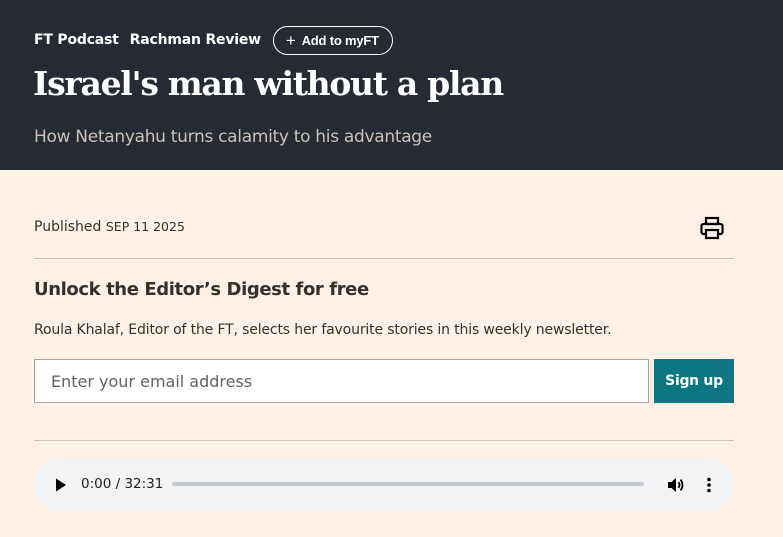  Describe the element at coordinates (341, 381) in the screenshot. I see `email-field` at that location.